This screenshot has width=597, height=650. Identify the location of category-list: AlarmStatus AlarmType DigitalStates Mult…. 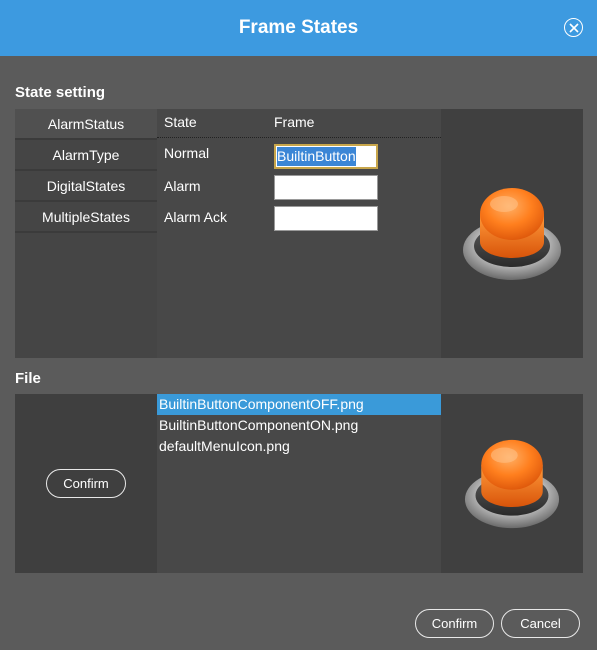
(86, 233).